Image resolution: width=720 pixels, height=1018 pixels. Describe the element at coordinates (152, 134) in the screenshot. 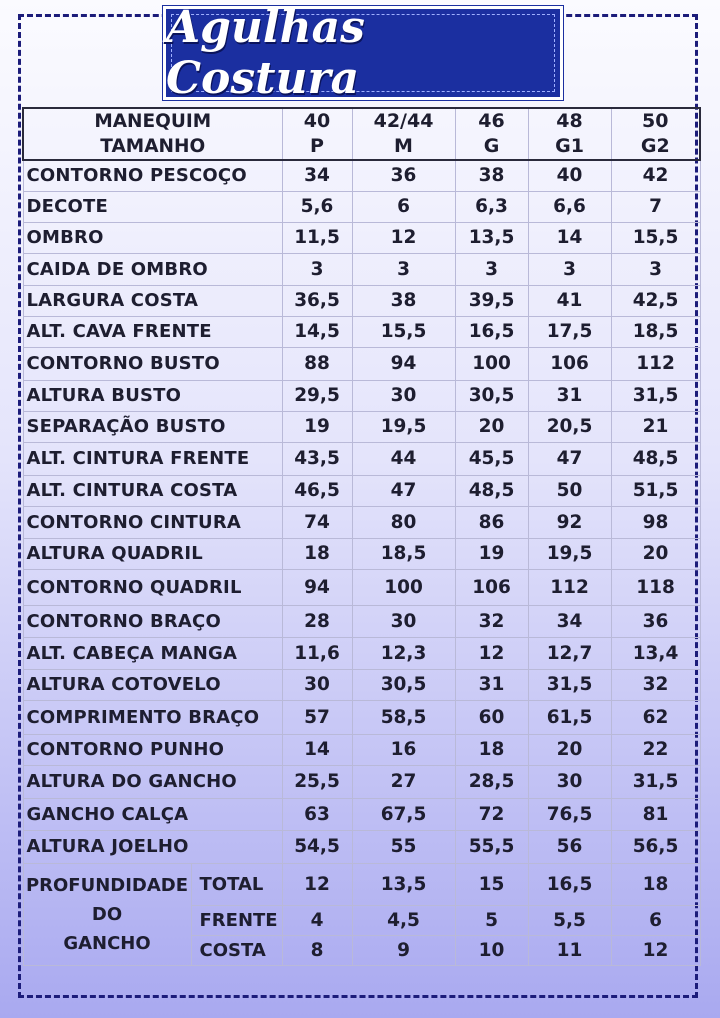

I see `header-label-cell: MANEQUIM TAMANHO` at that location.